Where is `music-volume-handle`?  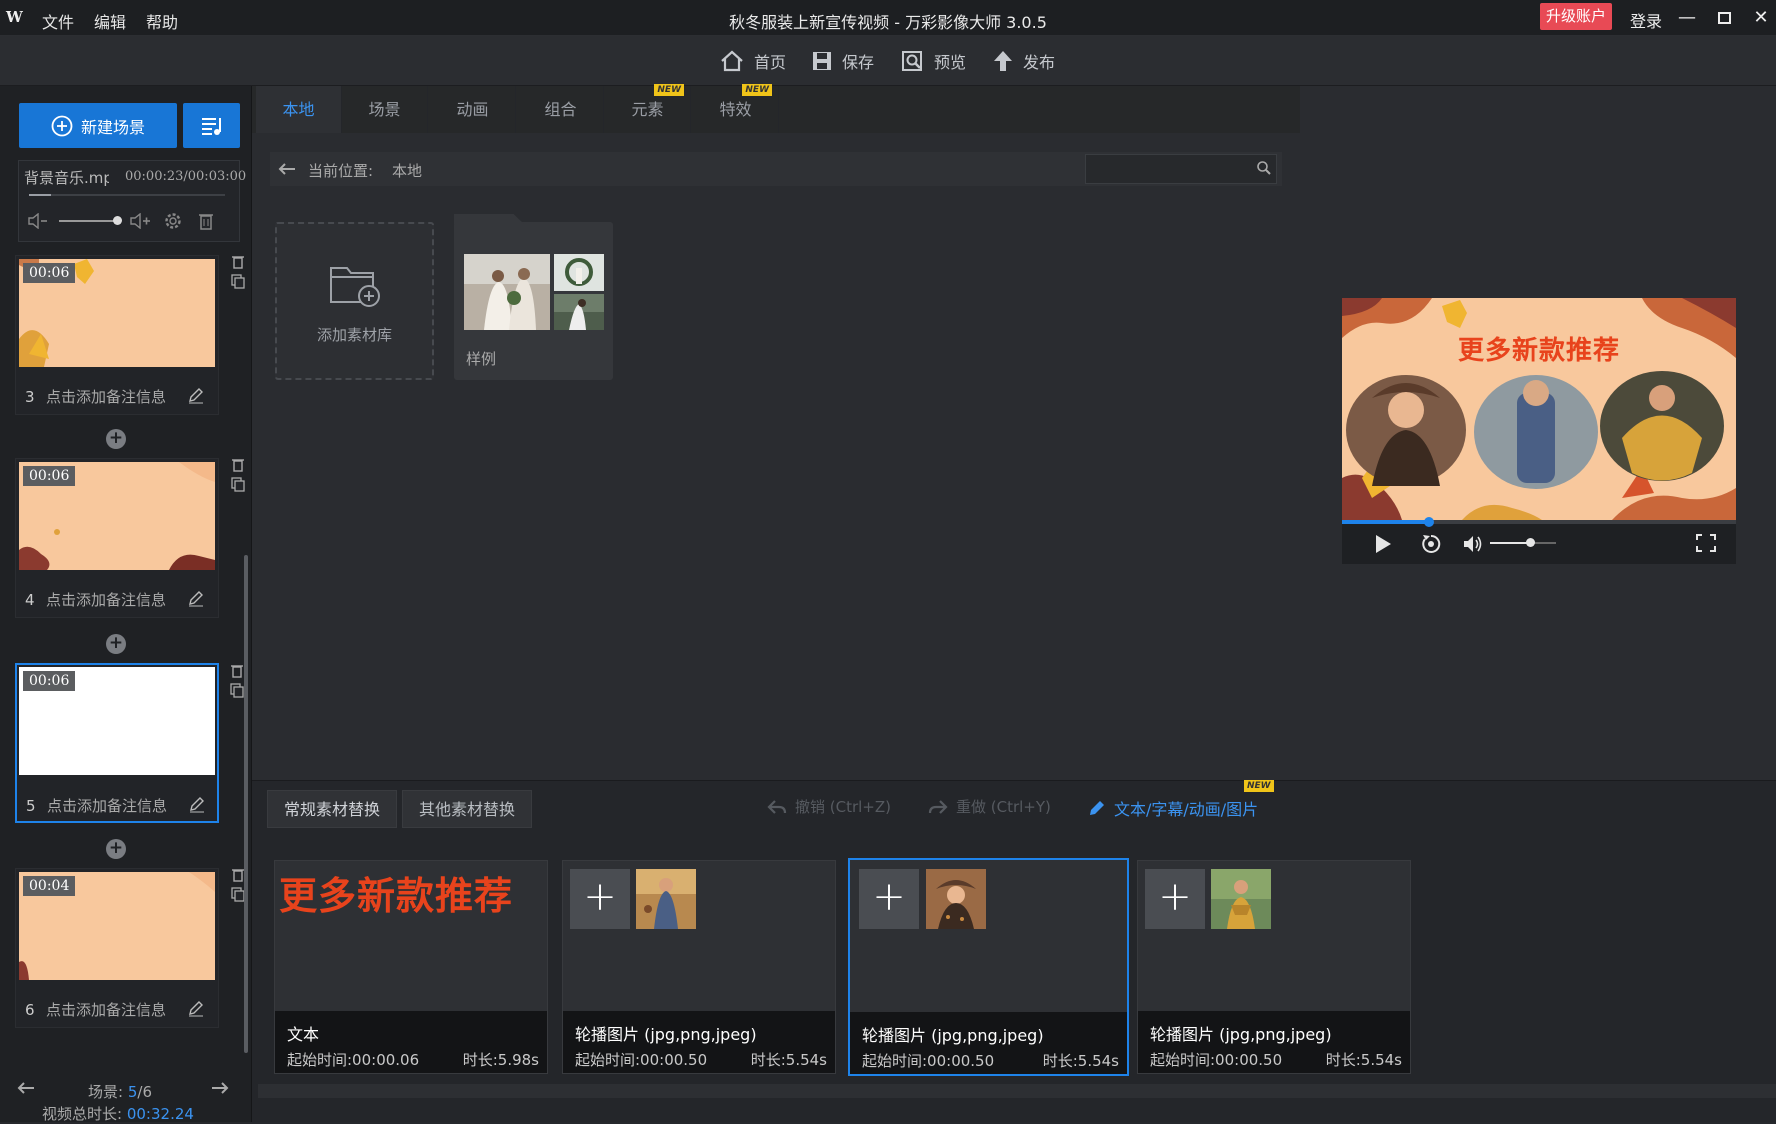 music-volume-handle is located at coordinates (117, 220).